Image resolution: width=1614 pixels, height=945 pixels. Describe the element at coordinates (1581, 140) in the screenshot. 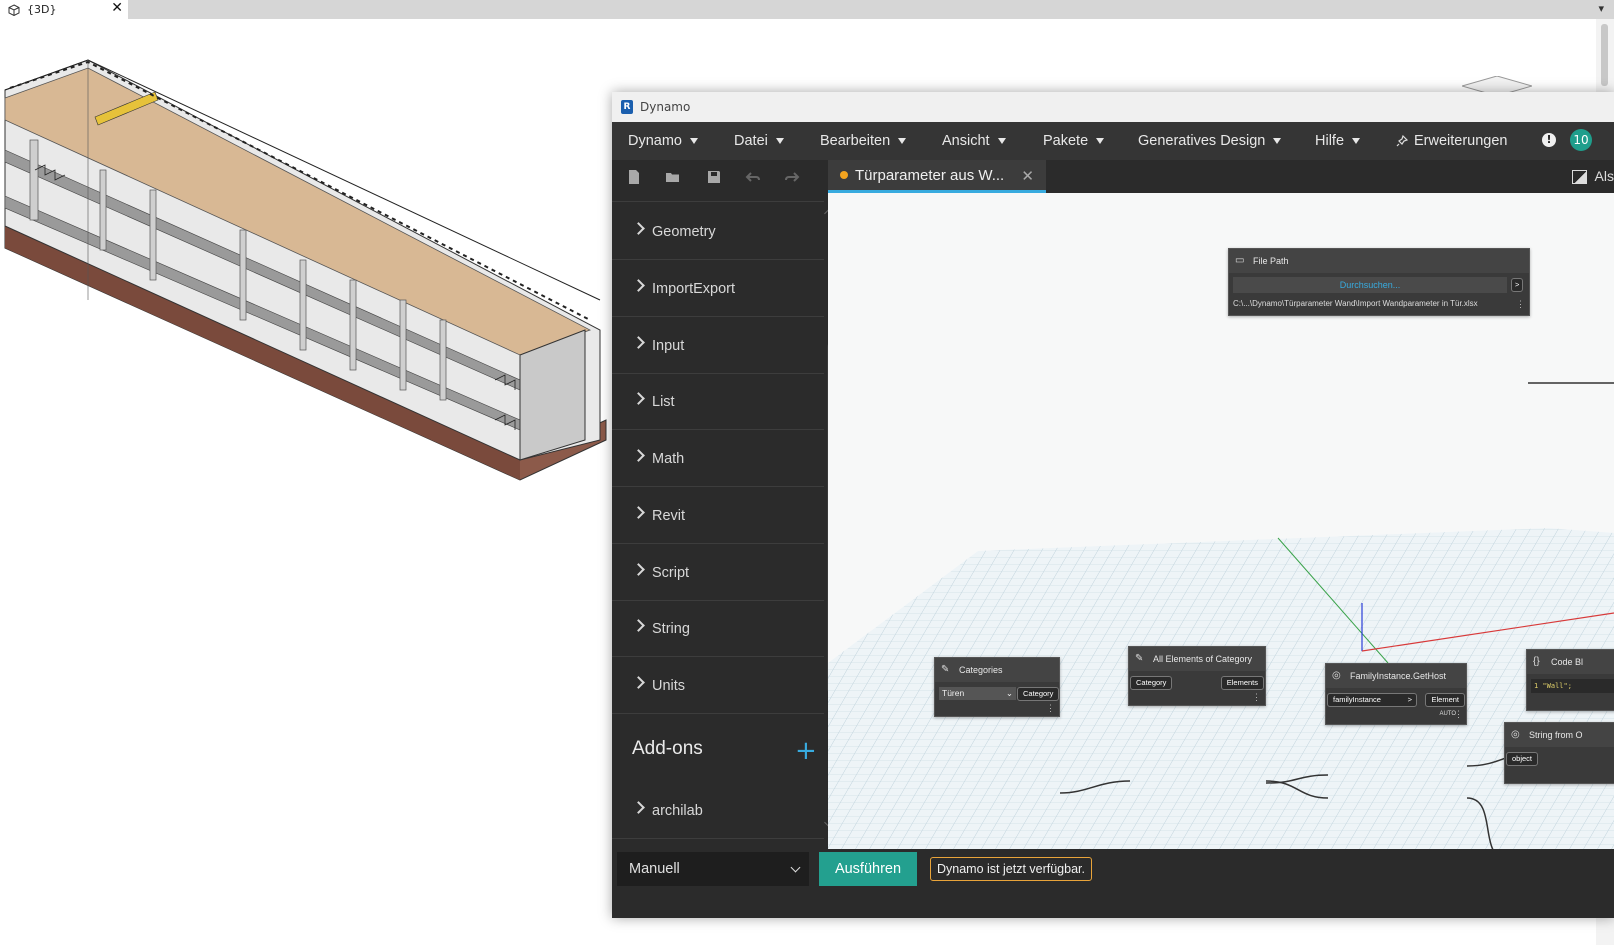

I see `notification-count-badge: 10` at that location.